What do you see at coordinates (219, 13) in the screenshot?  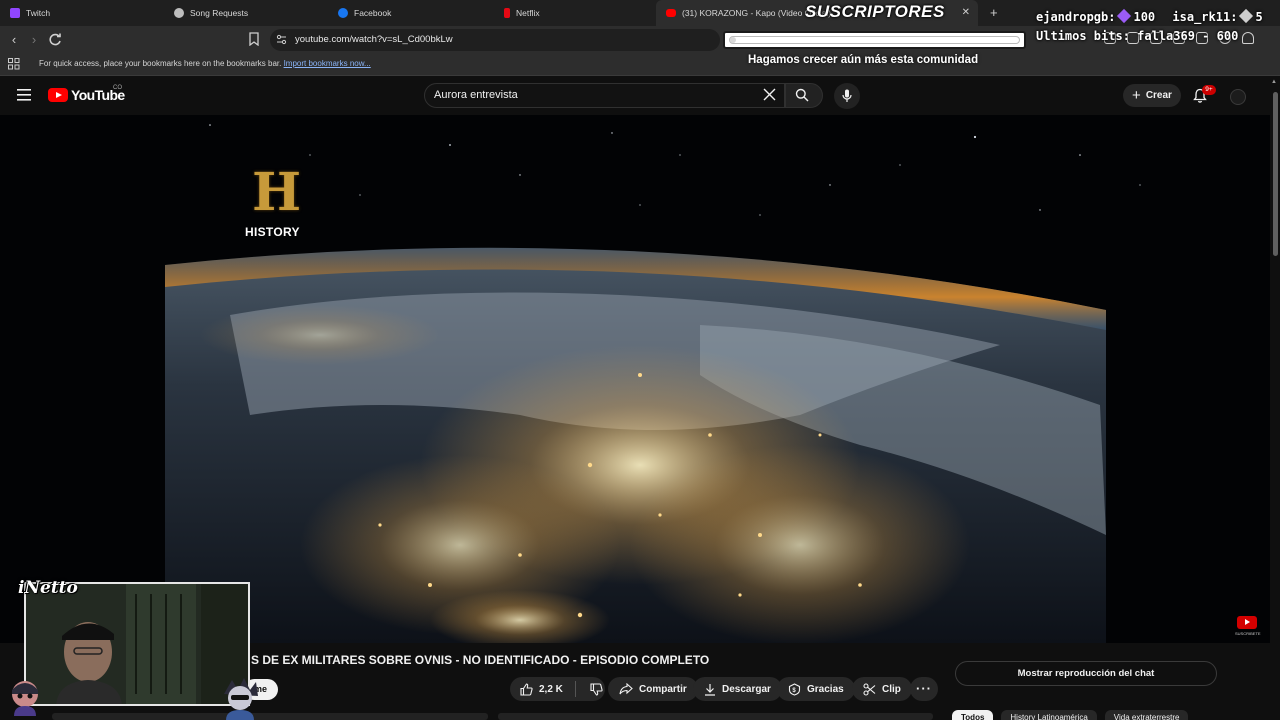 I see `tab-label: Song Requests` at bounding box center [219, 13].